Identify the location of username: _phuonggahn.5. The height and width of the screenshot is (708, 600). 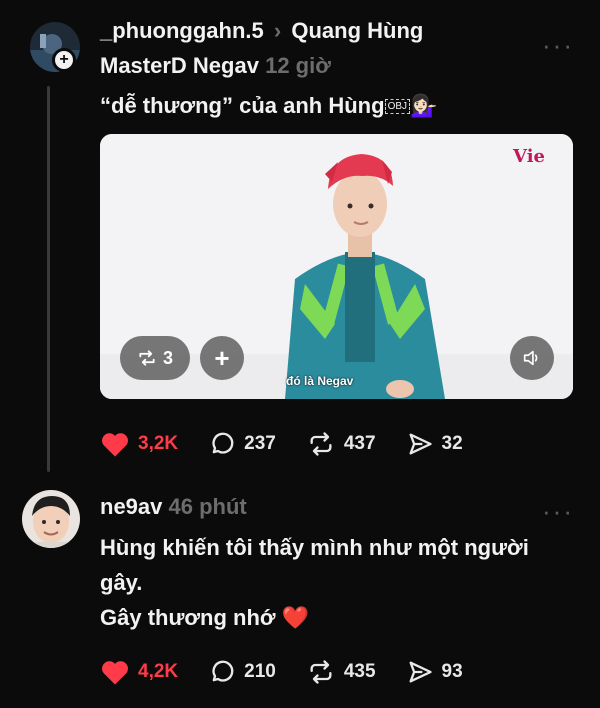
(182, 30).